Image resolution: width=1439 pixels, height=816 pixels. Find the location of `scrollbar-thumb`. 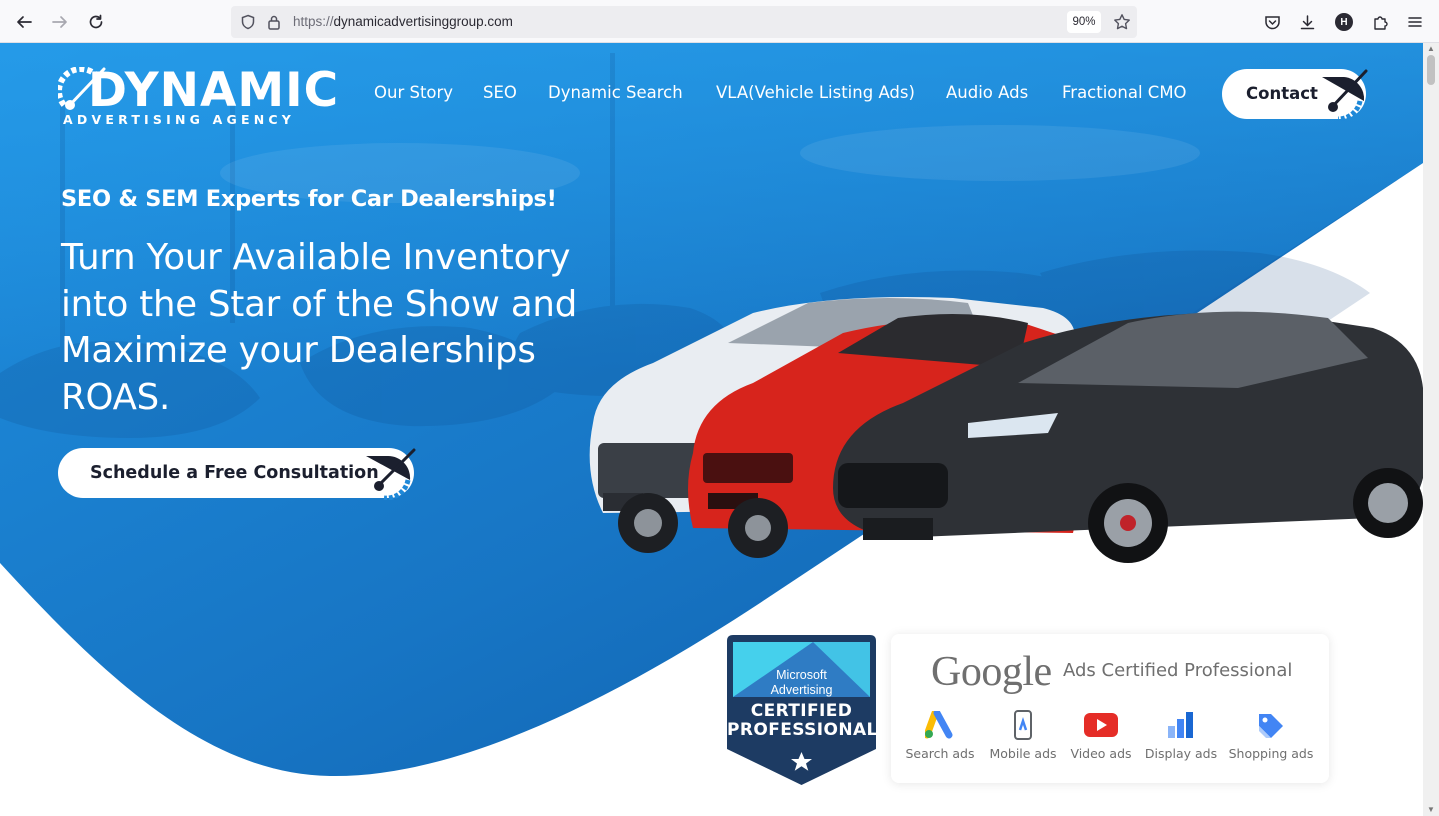

scrollbar-thumb is located at coordinates (1431, 70).